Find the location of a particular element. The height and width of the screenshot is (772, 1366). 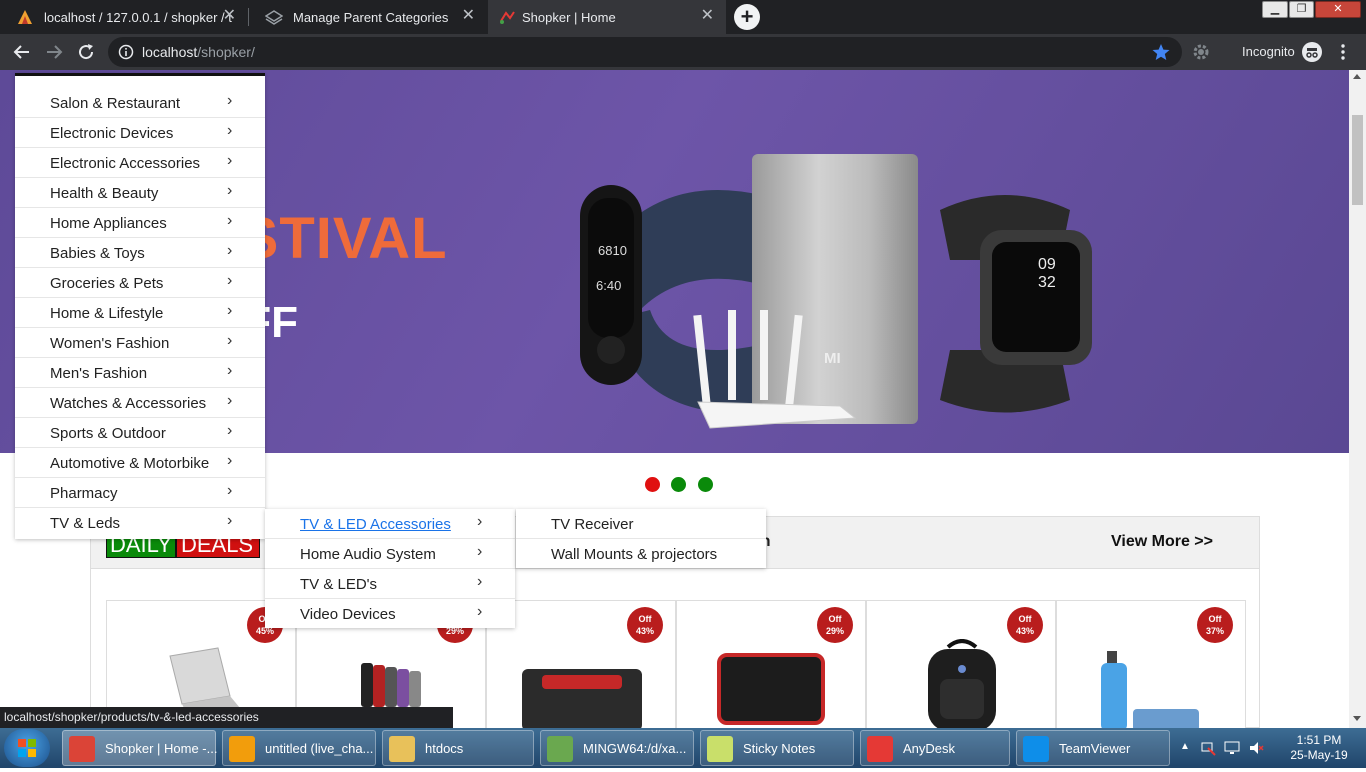

tray-expand-icon: ▲ is located at coordinates (1185, 746).